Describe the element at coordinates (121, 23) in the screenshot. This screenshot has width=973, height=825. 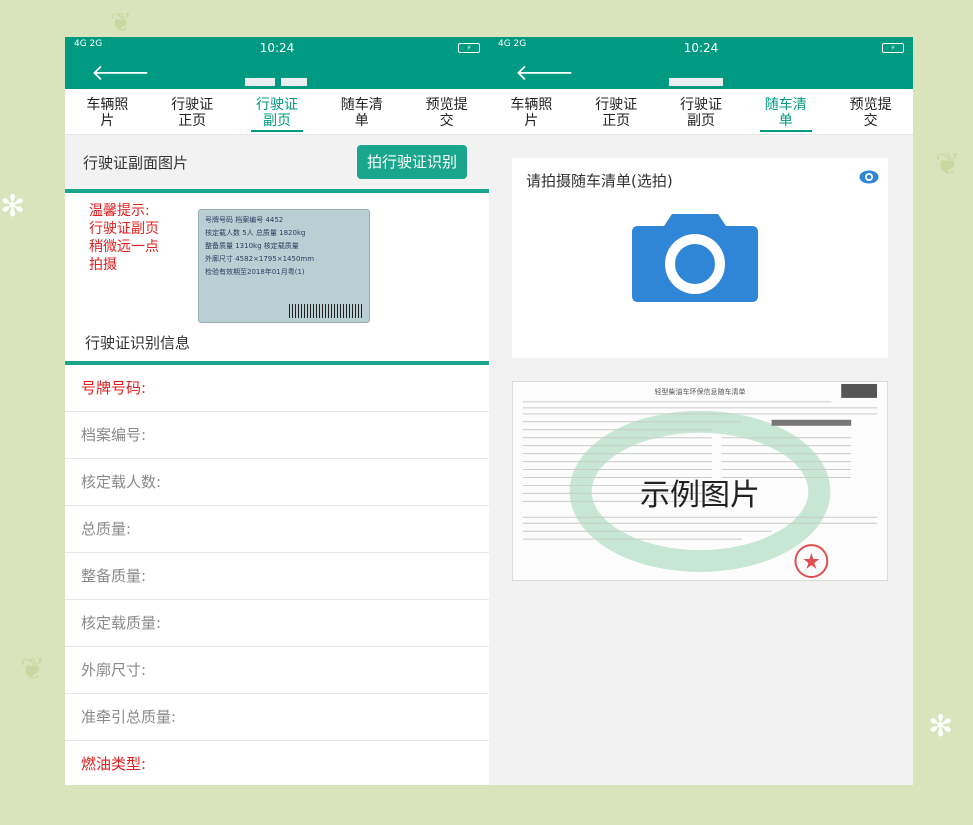
I see `leaf-decoration-top: ❦` at that location.